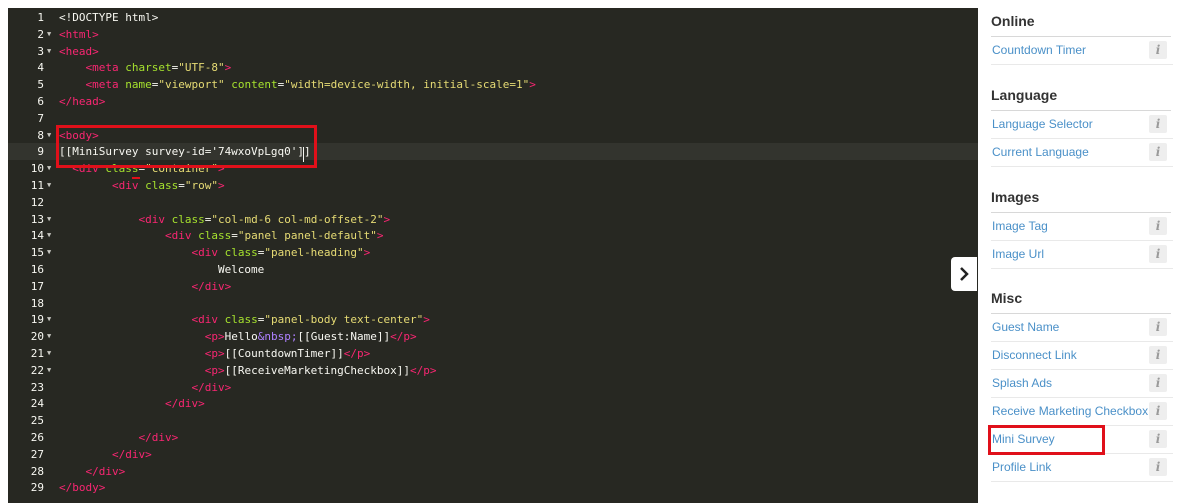 This screenshot has height=503, width=1188. I want to click on placeholder-item-countdown-timer: Countdown Timer i, so click(1082, 51).